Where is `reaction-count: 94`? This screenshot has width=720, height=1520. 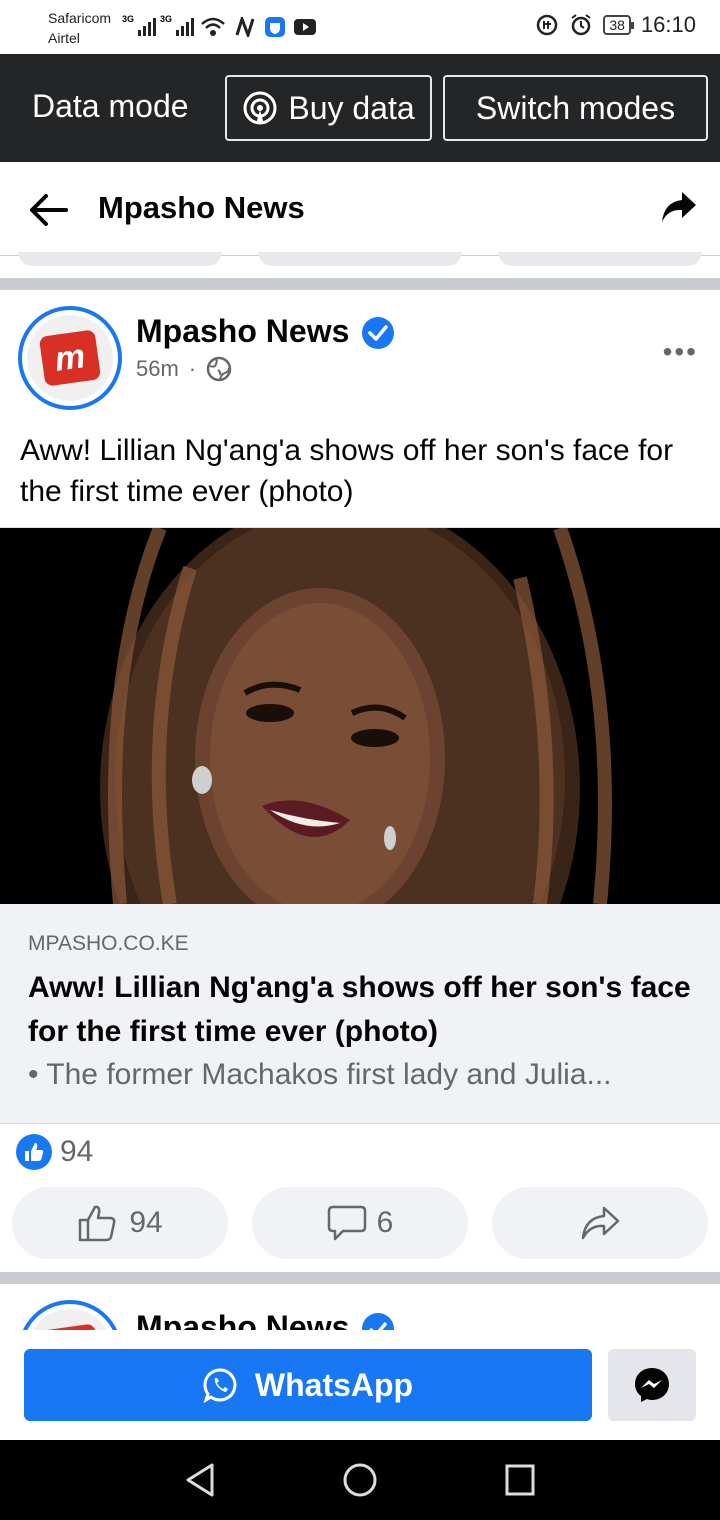 reaction-count: 94 is located at coordinates (77, 1151).